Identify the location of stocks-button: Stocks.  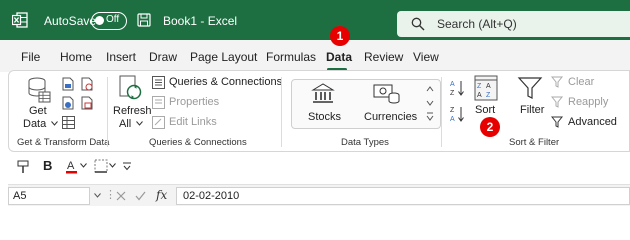
(324, 117).